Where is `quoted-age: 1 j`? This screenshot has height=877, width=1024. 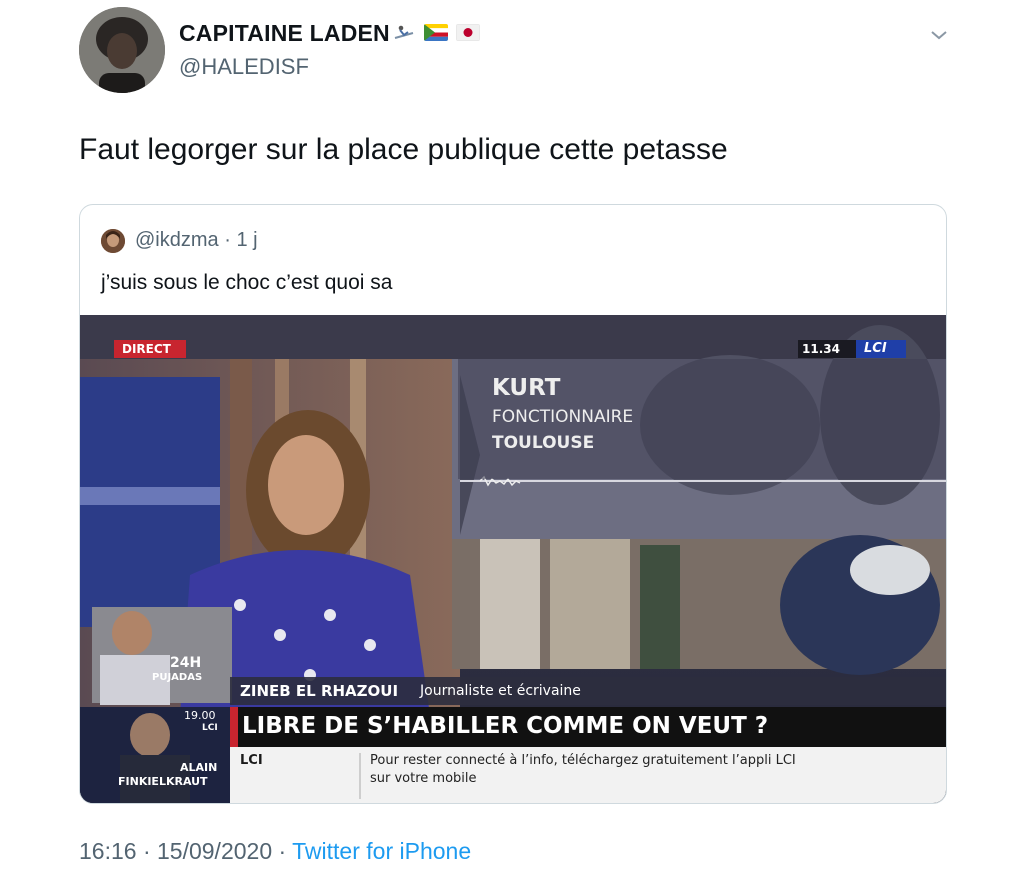
quoted-age: 1 j is located at coordinates (246, 240).